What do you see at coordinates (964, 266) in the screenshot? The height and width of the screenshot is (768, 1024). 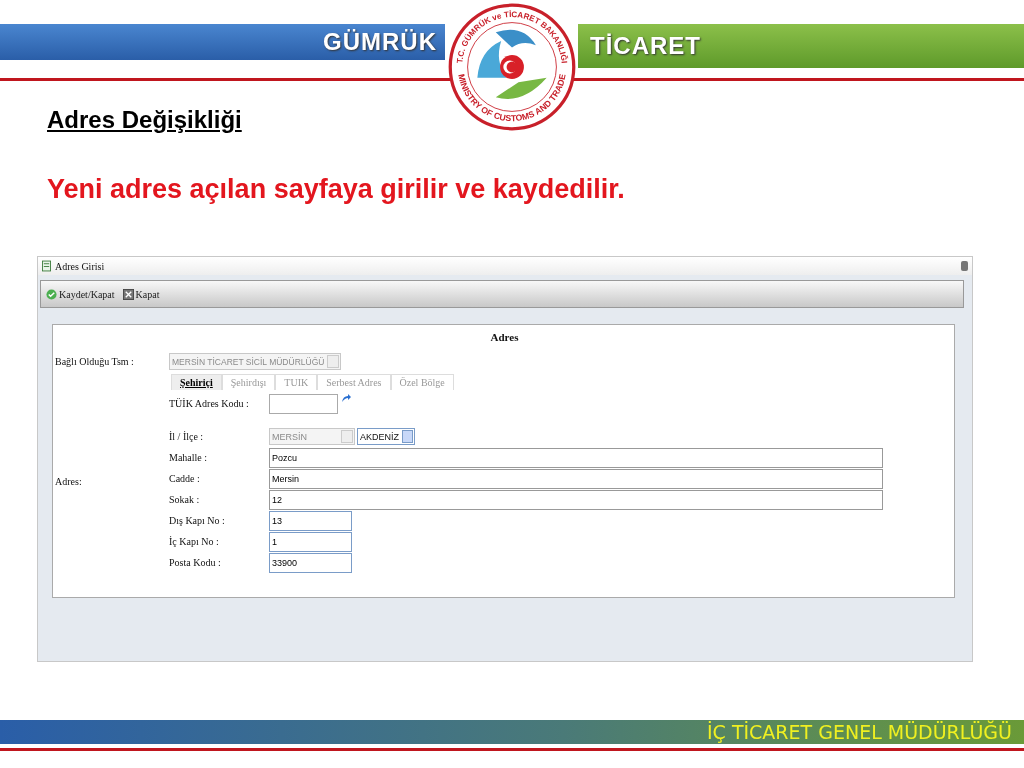 I see `window-close-button` at bounding box center [964, 266].